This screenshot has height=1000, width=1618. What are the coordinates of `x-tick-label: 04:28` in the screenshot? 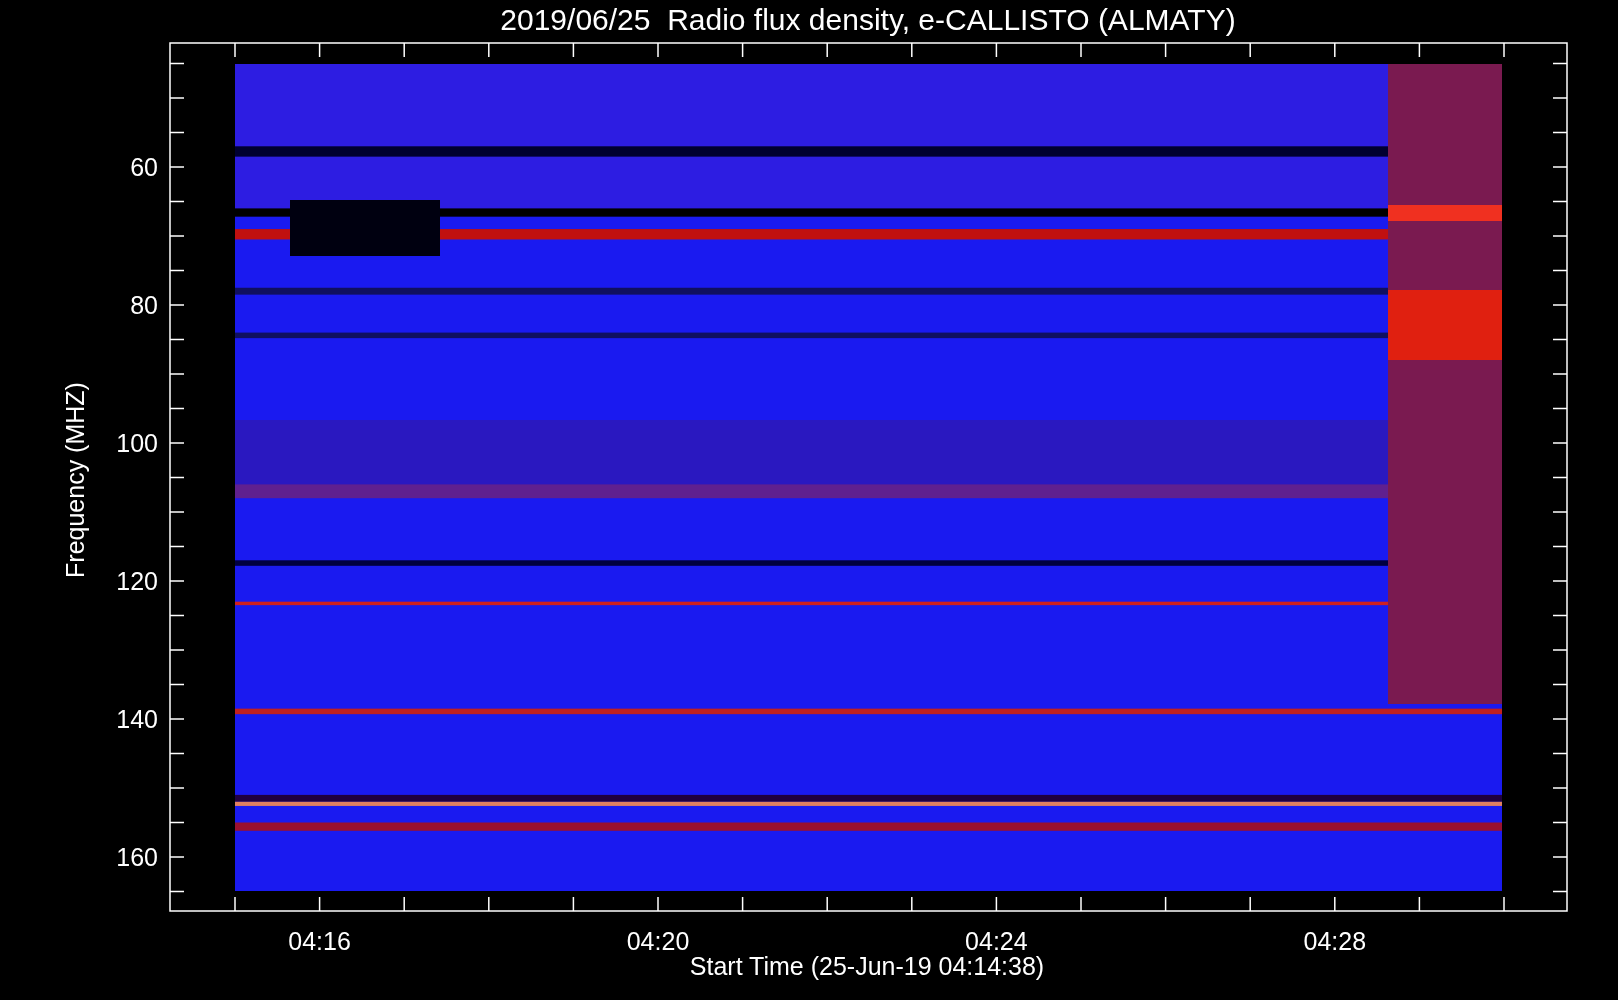 It's located at (1335, 941).